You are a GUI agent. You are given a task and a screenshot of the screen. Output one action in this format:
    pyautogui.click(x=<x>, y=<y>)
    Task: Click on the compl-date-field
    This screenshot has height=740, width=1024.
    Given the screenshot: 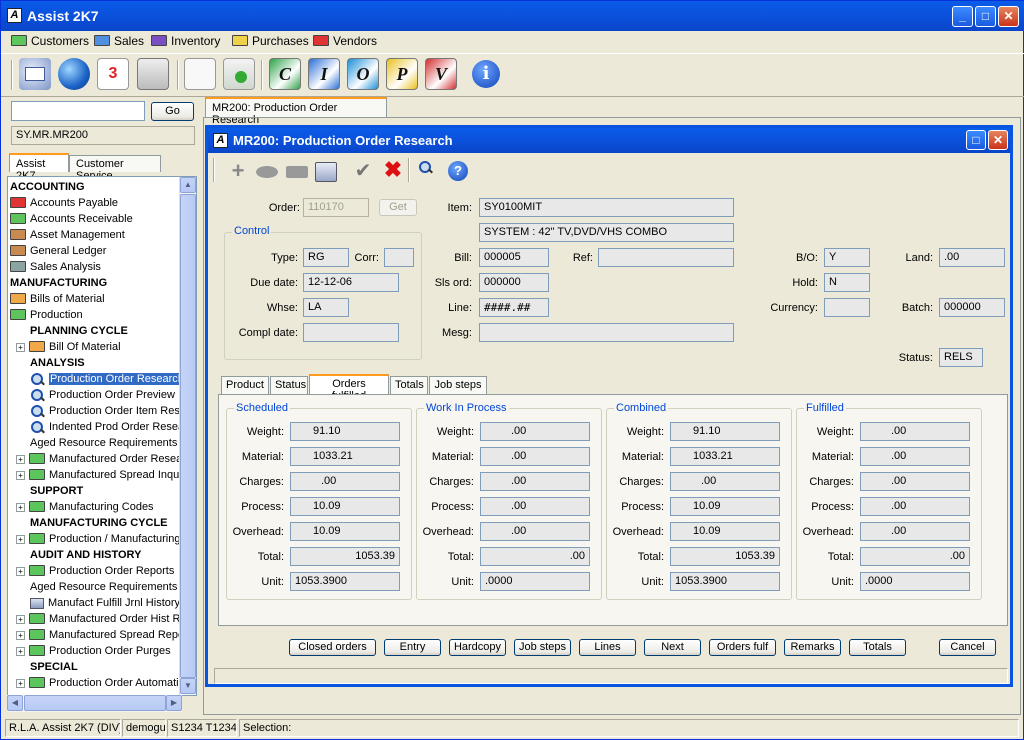 What is the action you would take?
    pyautogui.click(x=351, y=332)
    